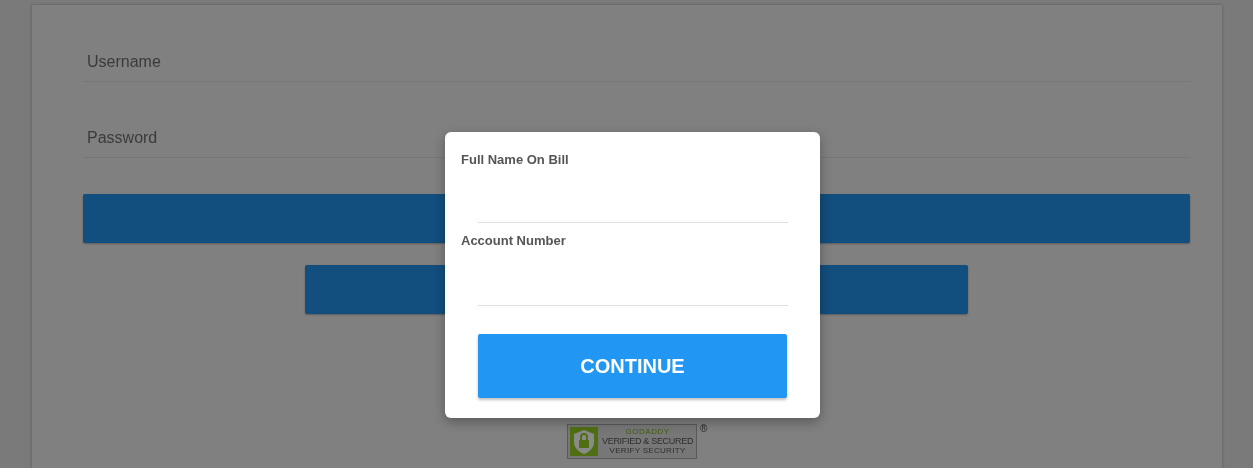  What do you see at coordinates (514, 241) in the screenshot?
I see `field-label: Account Number` at bounding box center [514, 241].